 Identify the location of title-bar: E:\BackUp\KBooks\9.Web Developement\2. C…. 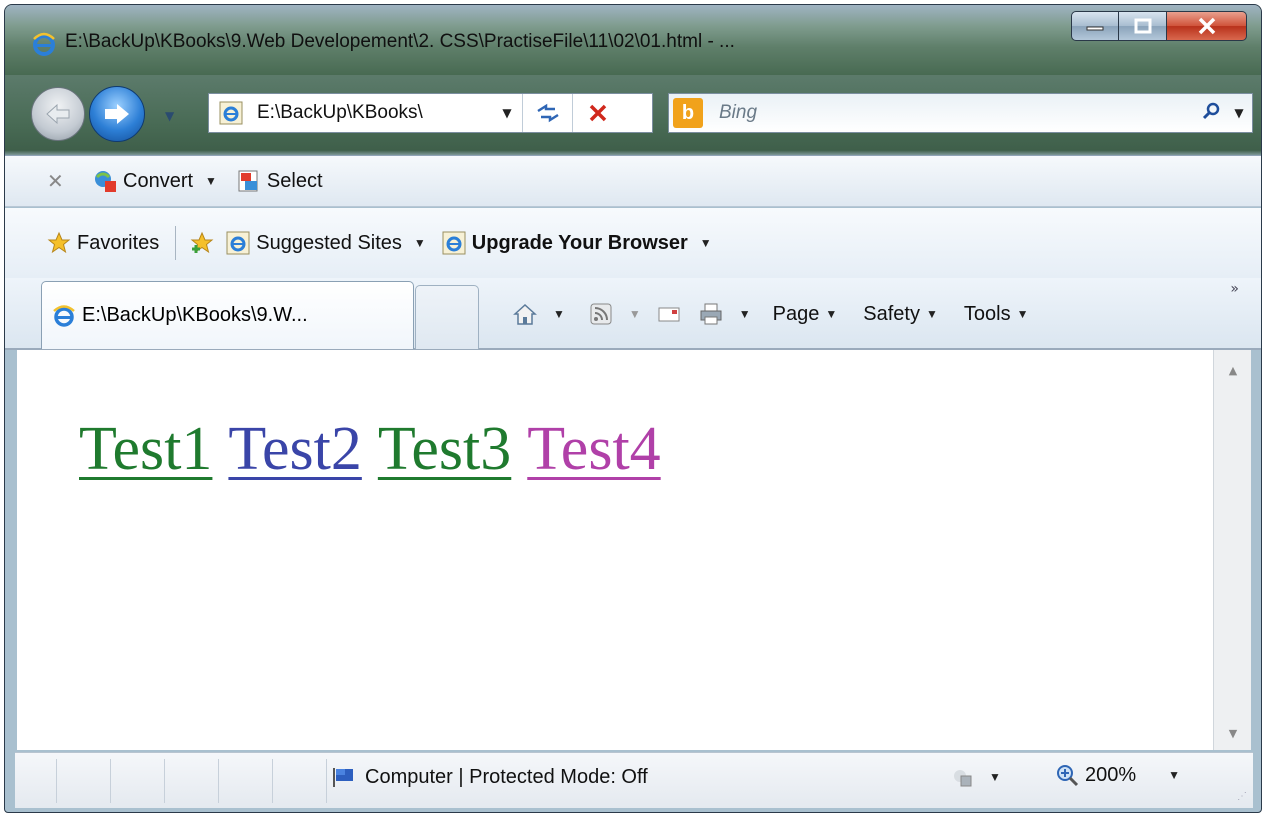
(633, 40).